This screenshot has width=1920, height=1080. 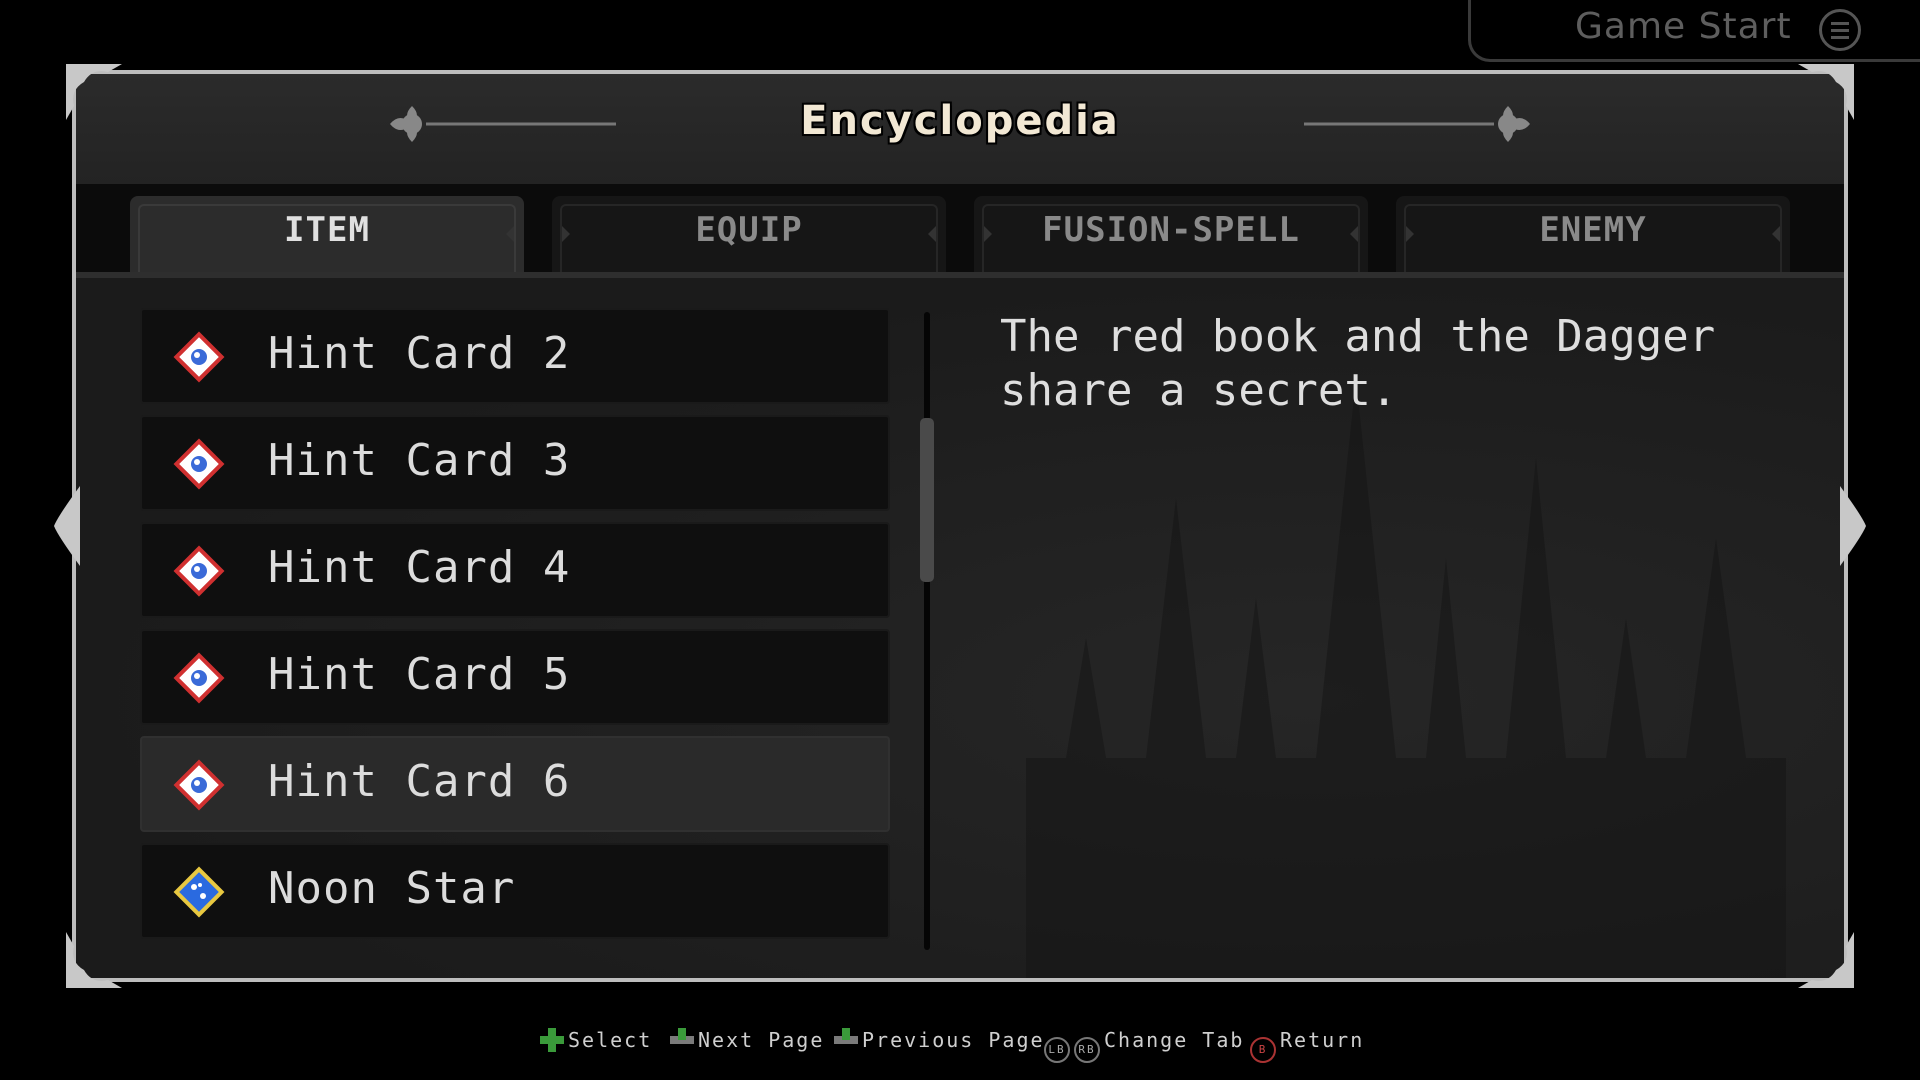 I want to click on item-name: Hint Card 5, so click(x=419, y=674).